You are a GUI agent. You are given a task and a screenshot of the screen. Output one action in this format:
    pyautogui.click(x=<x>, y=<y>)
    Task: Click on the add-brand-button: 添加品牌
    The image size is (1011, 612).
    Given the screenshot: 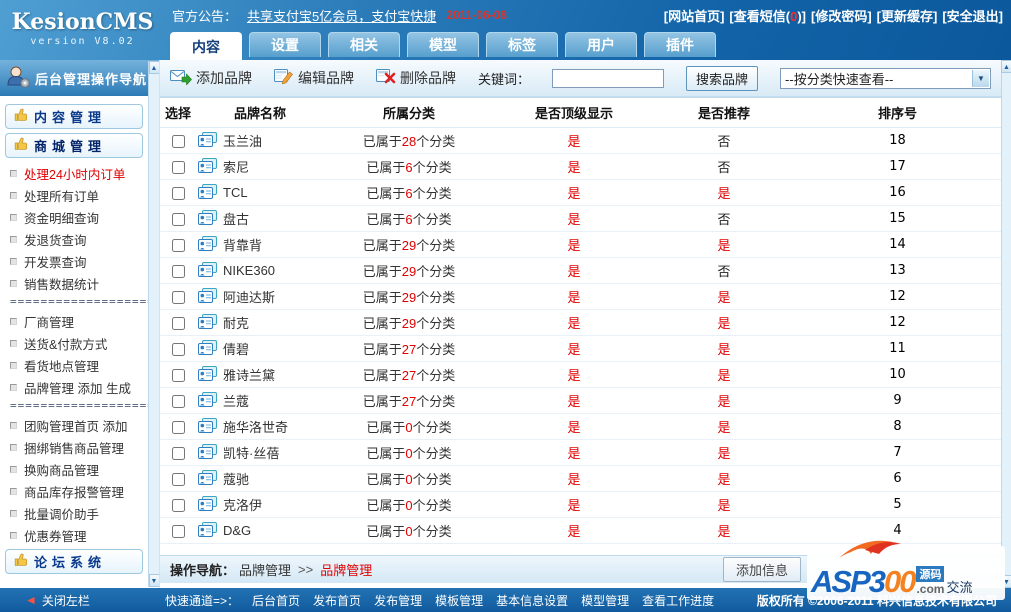 What is the action you would take?
    pyautogui.click(x=211, y=78)
    